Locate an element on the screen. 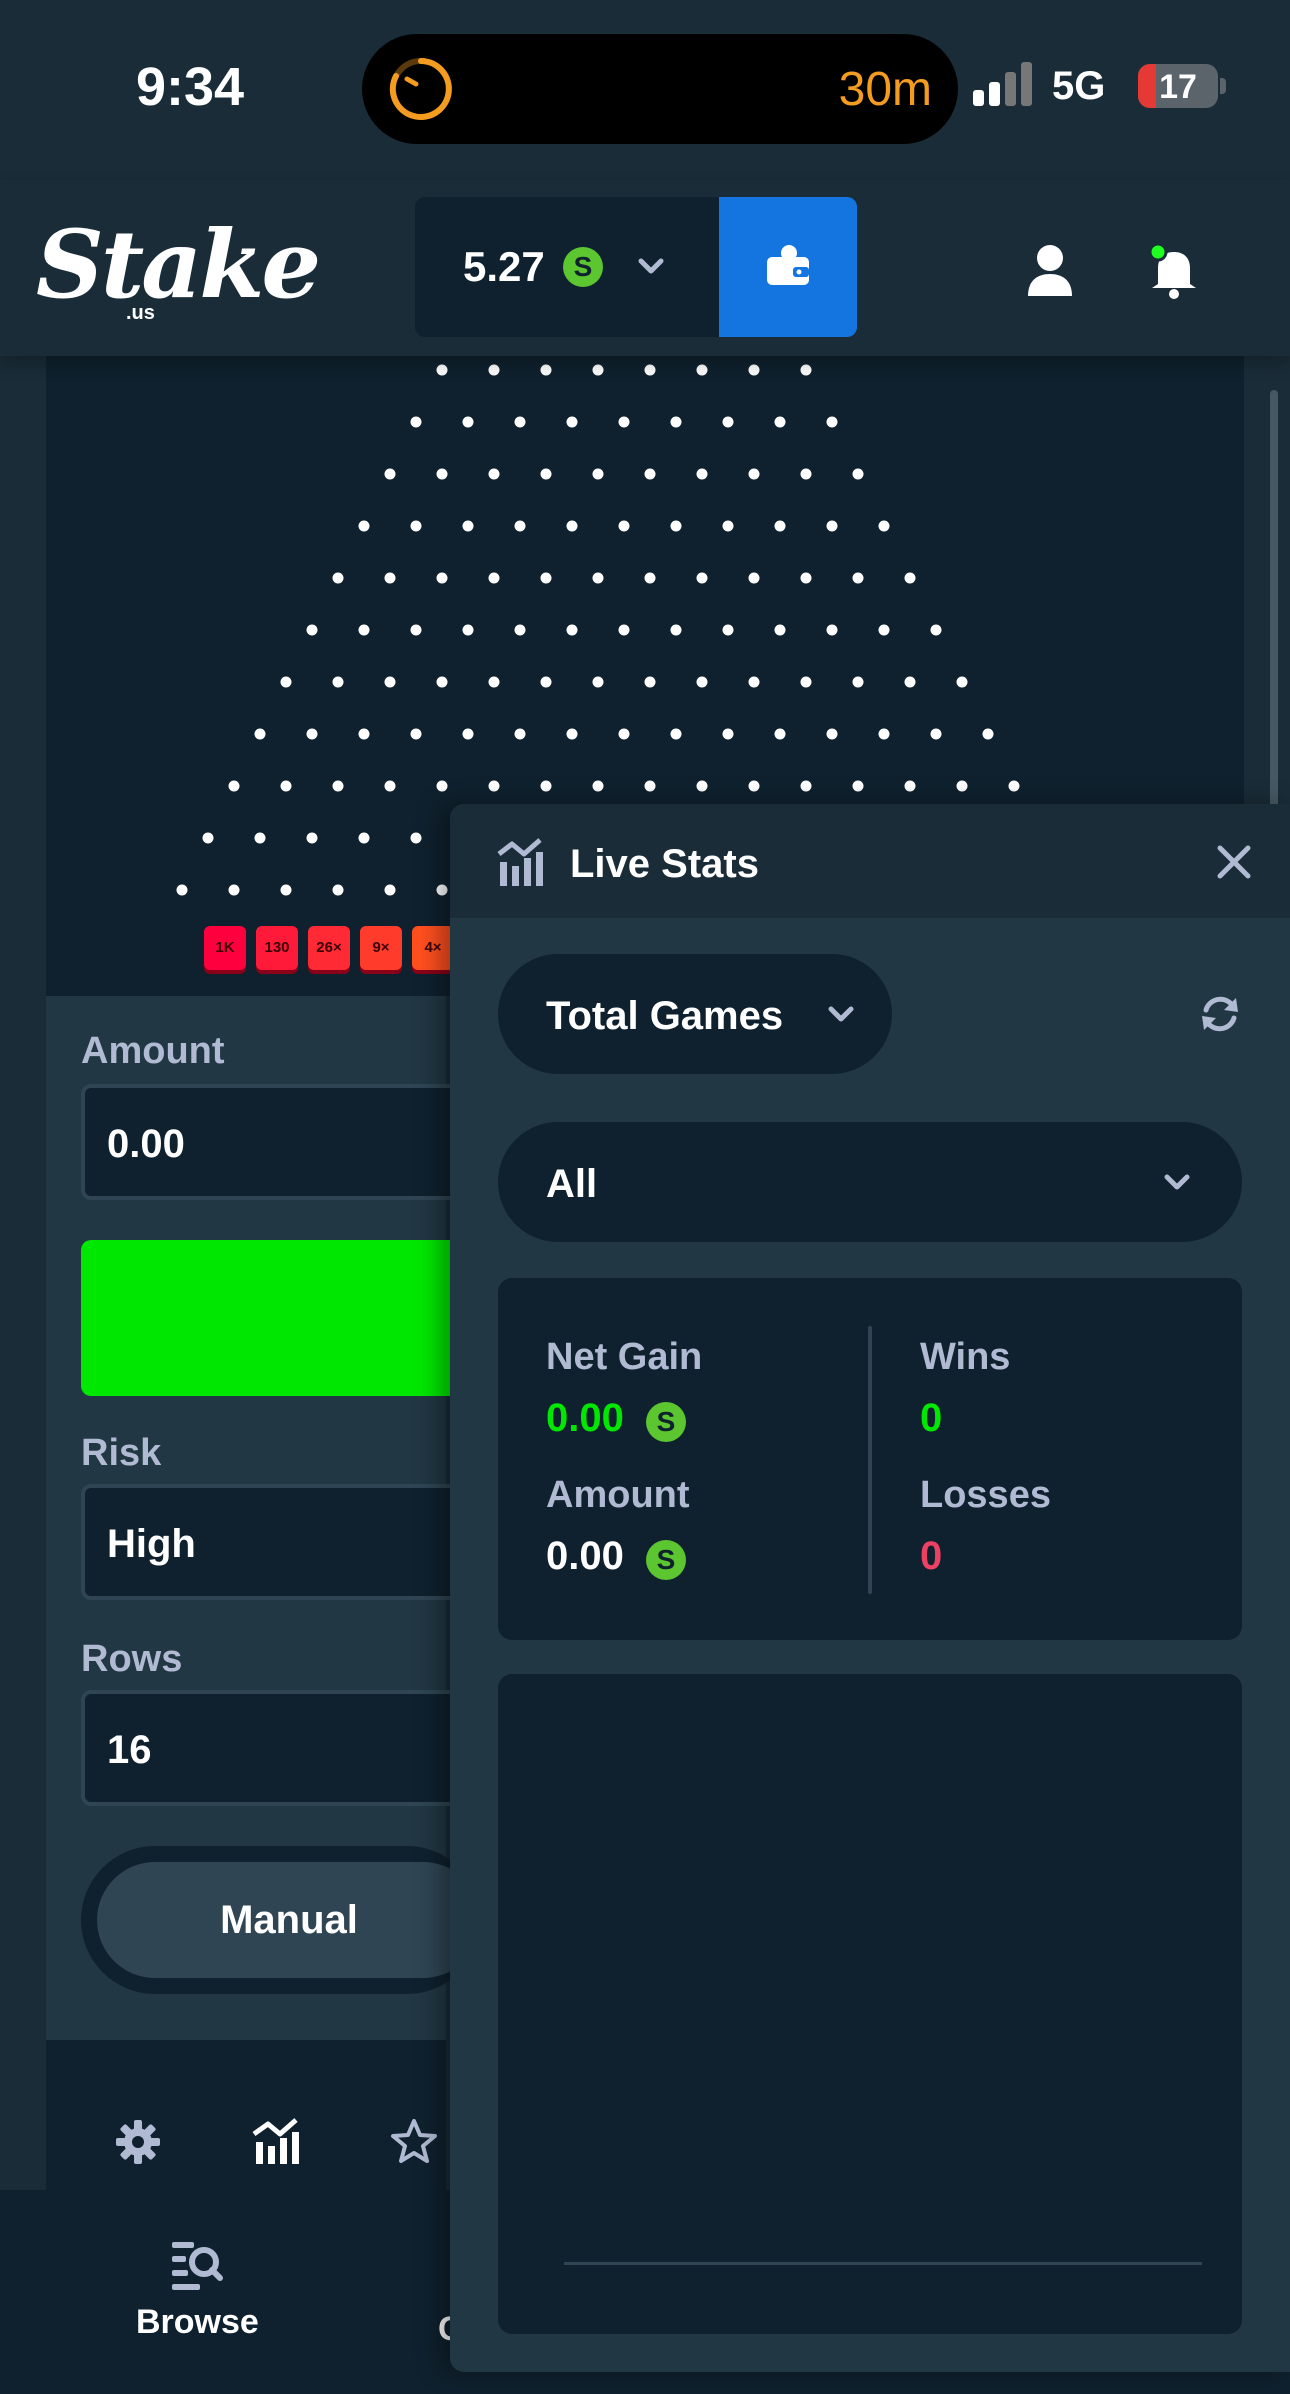  notification-bell-icon is located at coordinates (1174, 270).